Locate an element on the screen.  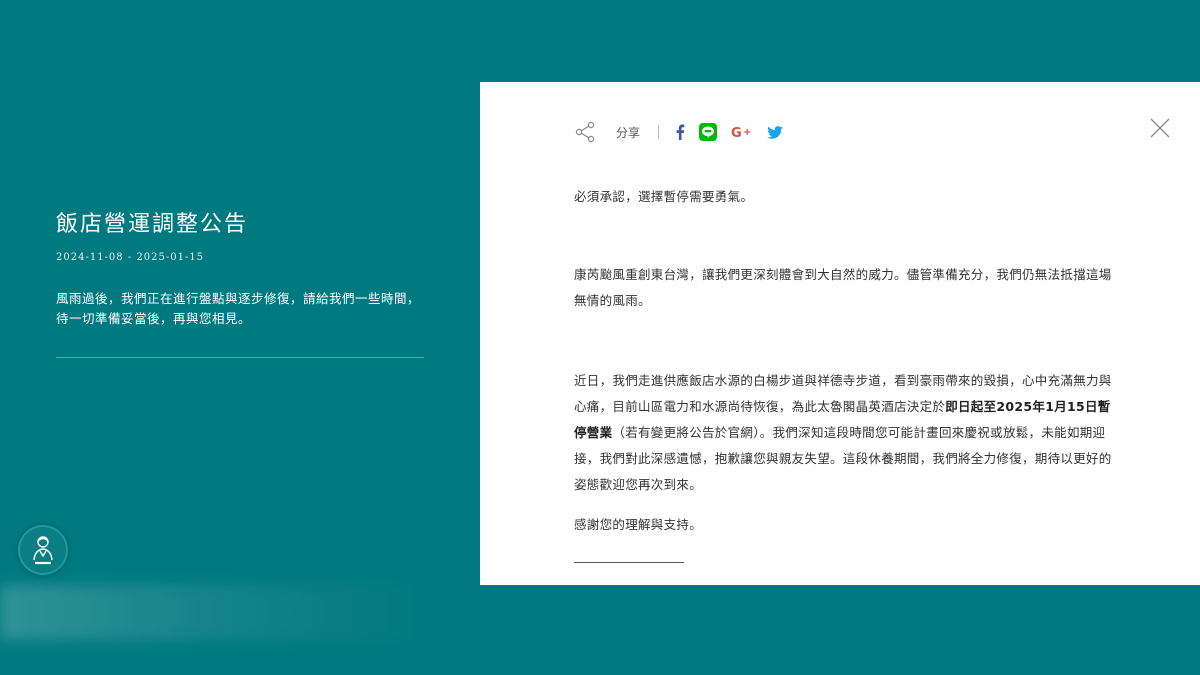
twitter-icon is located at coordinates (775, 132).